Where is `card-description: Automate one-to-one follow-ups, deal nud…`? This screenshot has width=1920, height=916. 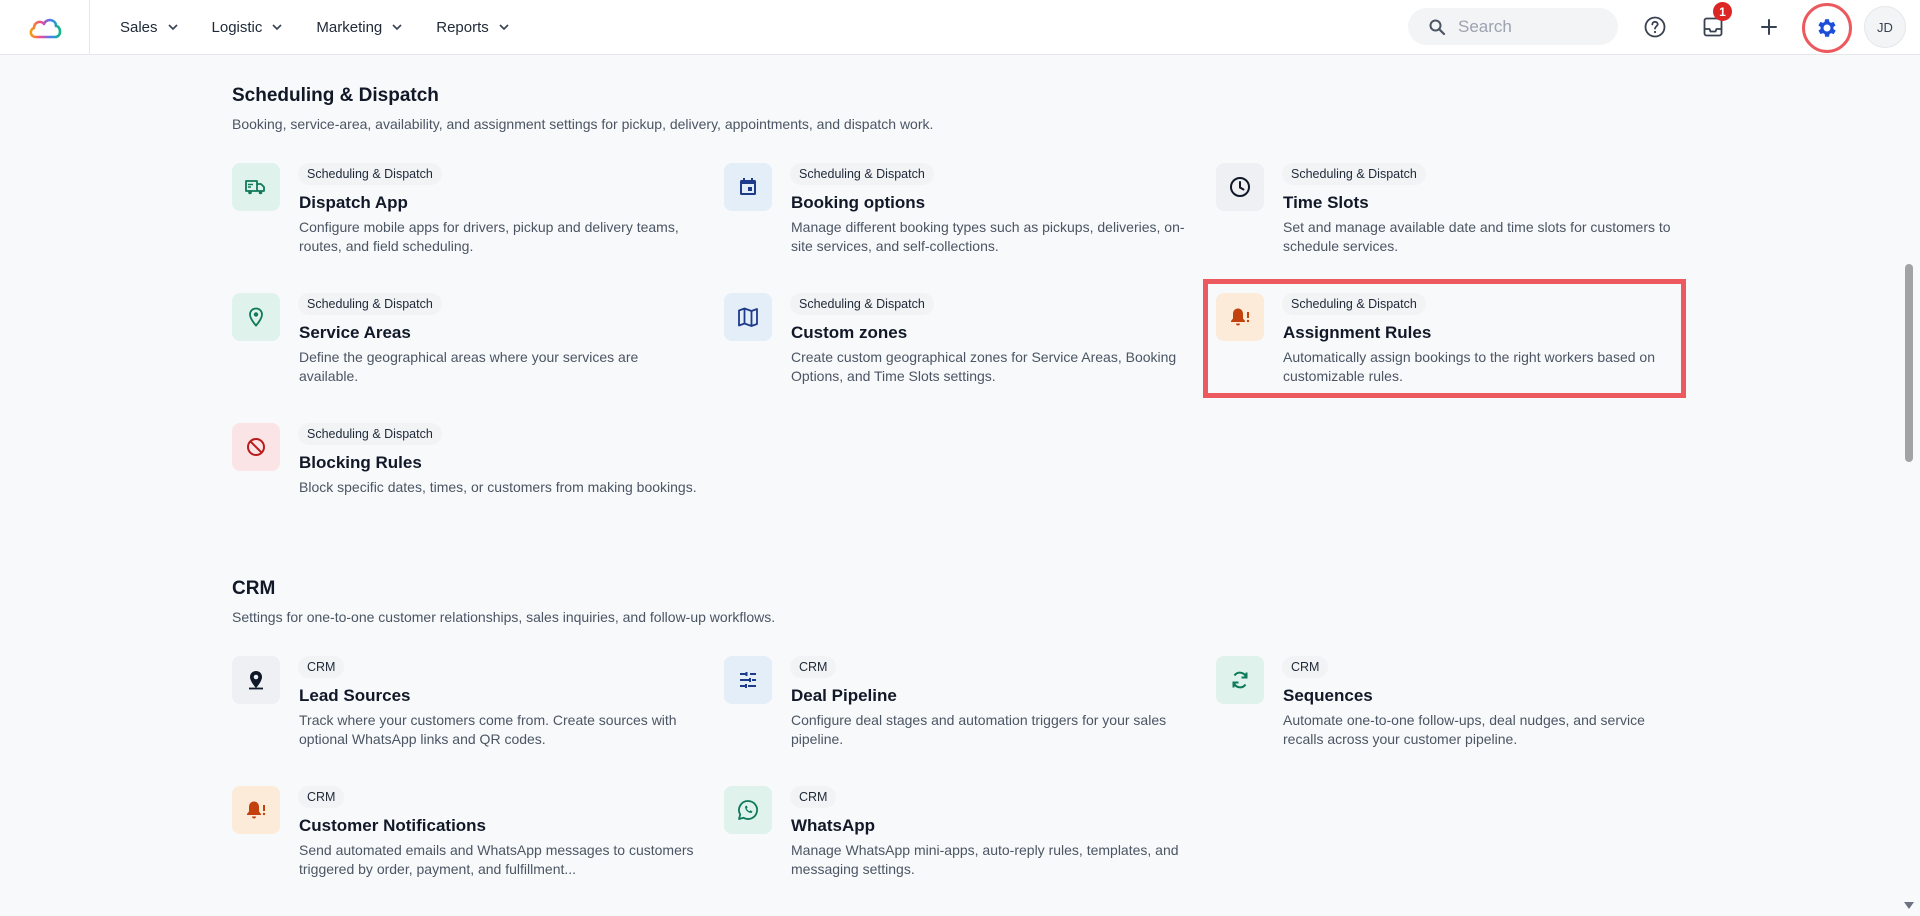
card-description: Automate one-to-one follow-ups, deal nud… is located at coordinates (1464, 729).